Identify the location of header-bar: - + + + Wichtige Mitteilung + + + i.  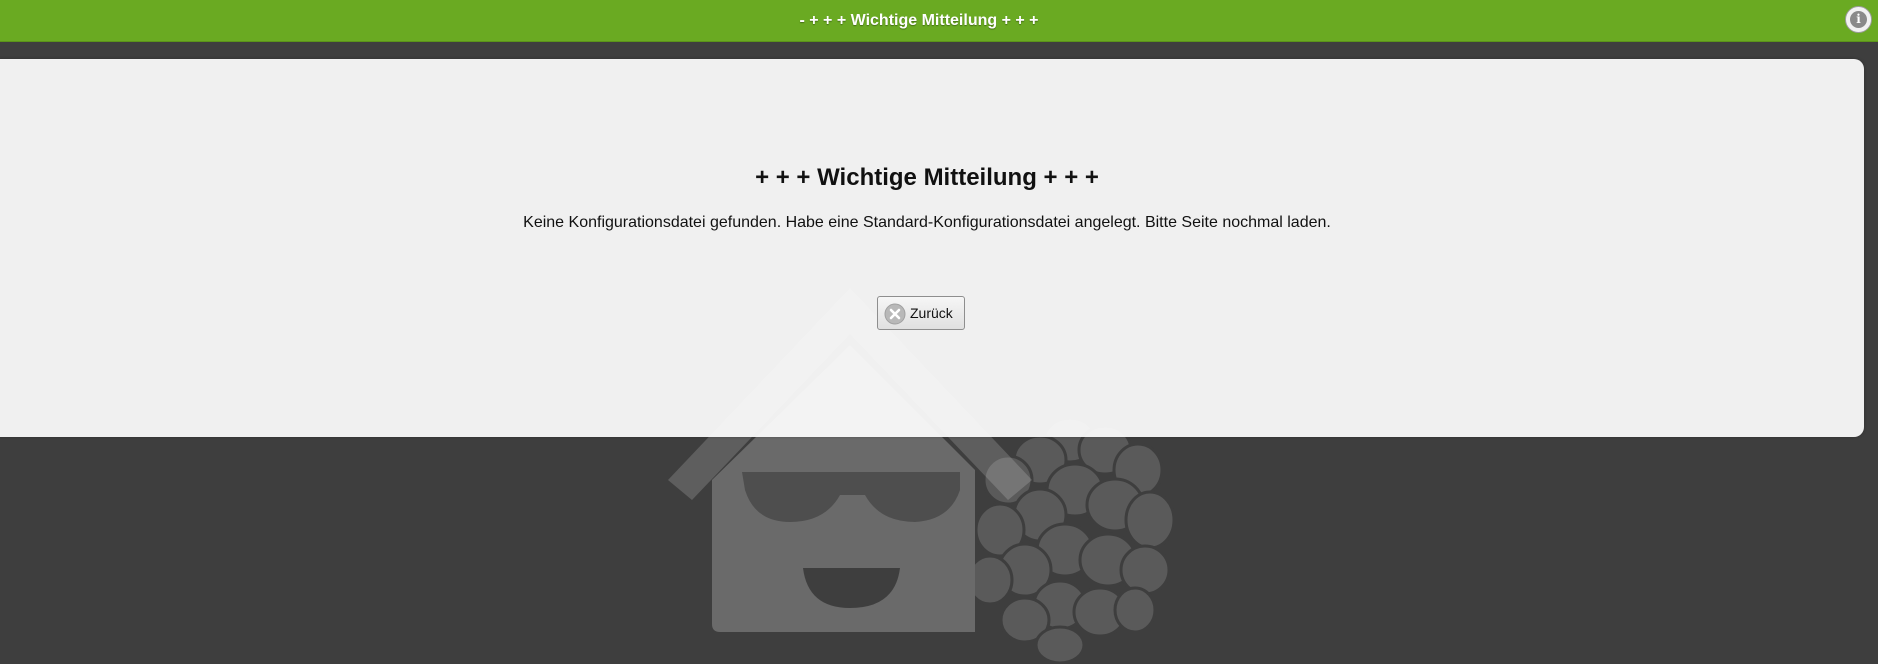
(939, 21).